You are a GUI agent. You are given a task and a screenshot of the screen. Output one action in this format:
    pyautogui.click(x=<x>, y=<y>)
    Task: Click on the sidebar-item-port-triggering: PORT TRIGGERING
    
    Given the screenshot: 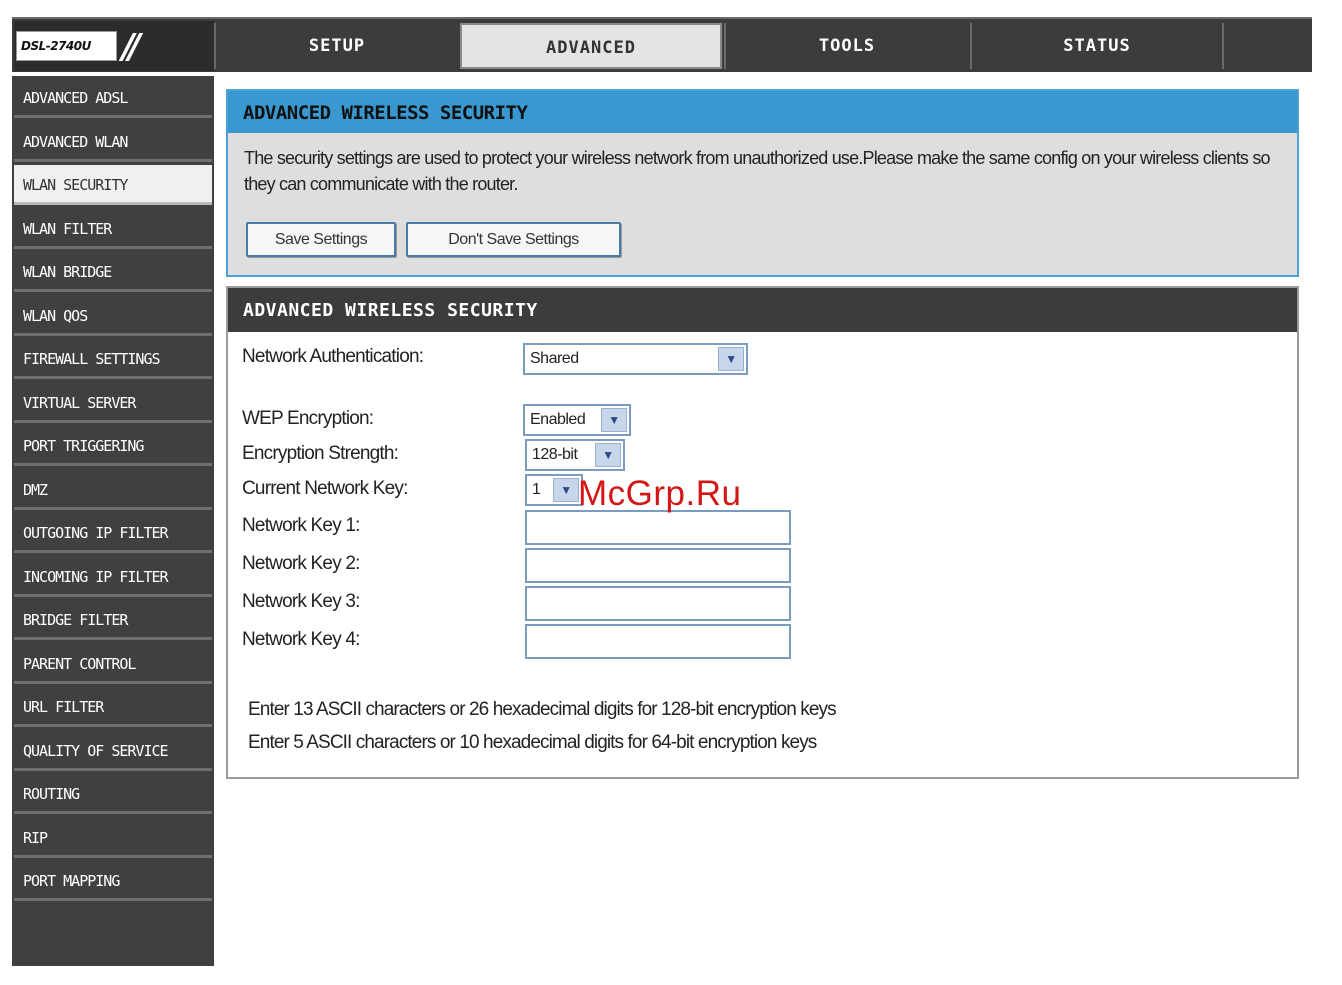 What is the action you would take?
    pyautogui.click(x=113, y=446)
    